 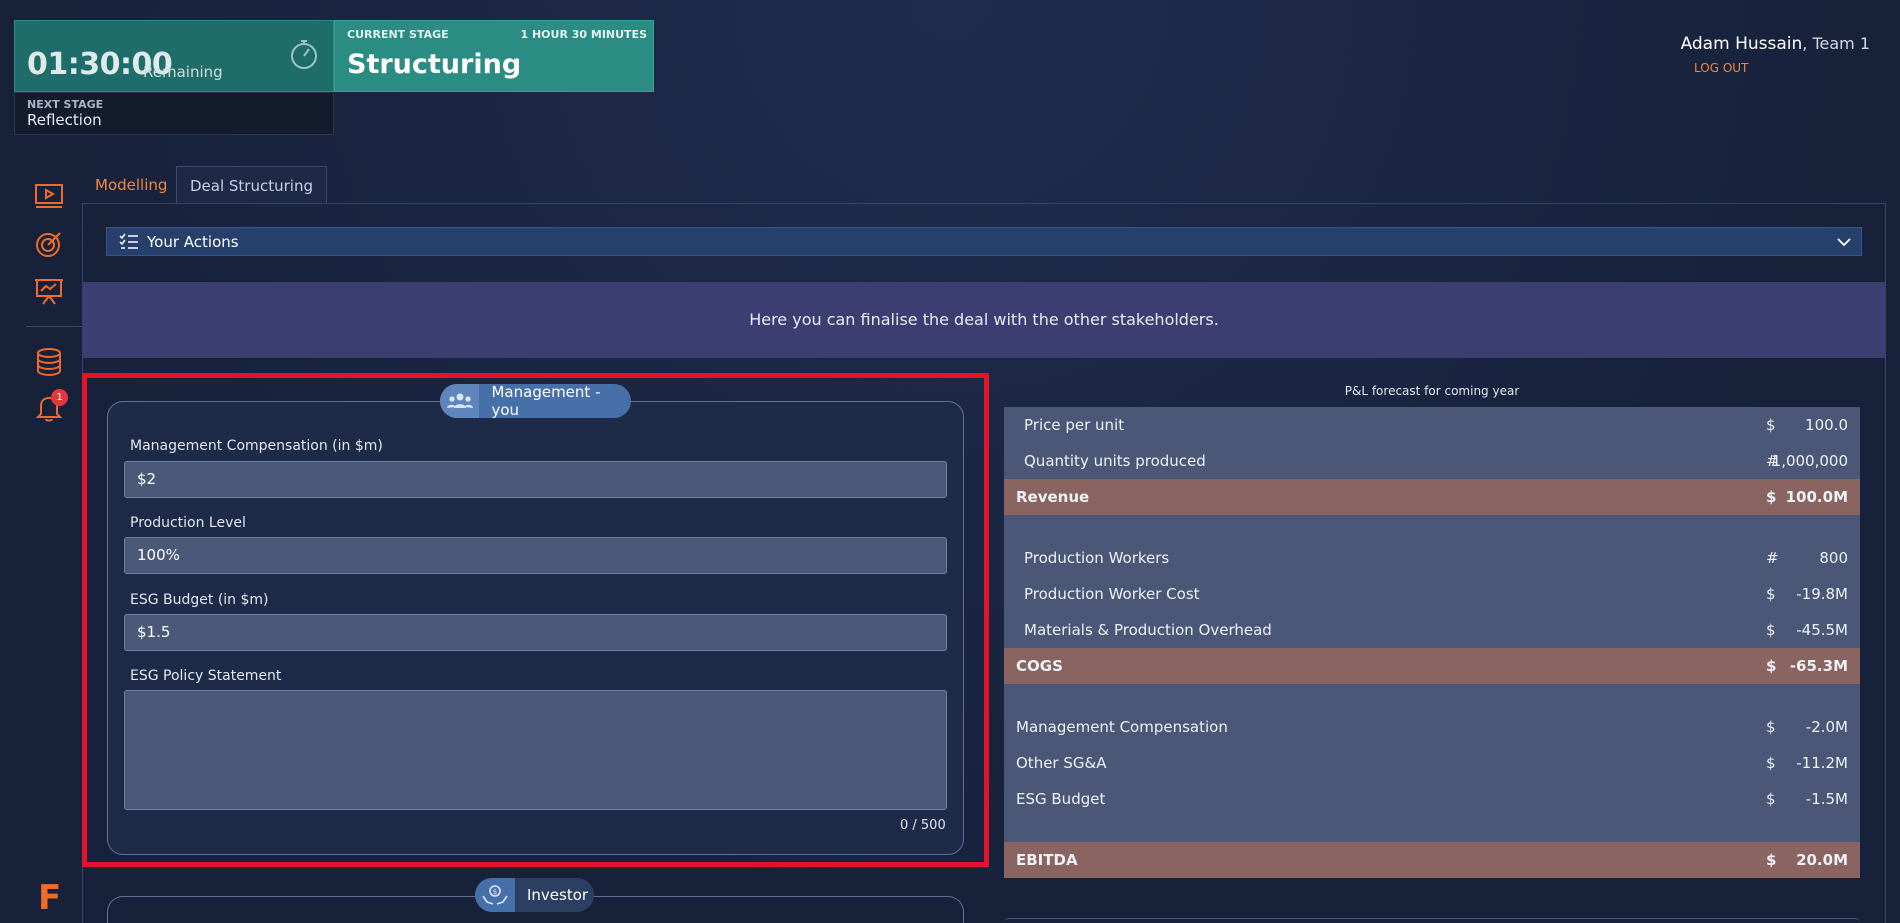 What do you see at coordinates (54, 326) in the screenshot?
I see `sidebar-divider` at bounding box center [54, 326].